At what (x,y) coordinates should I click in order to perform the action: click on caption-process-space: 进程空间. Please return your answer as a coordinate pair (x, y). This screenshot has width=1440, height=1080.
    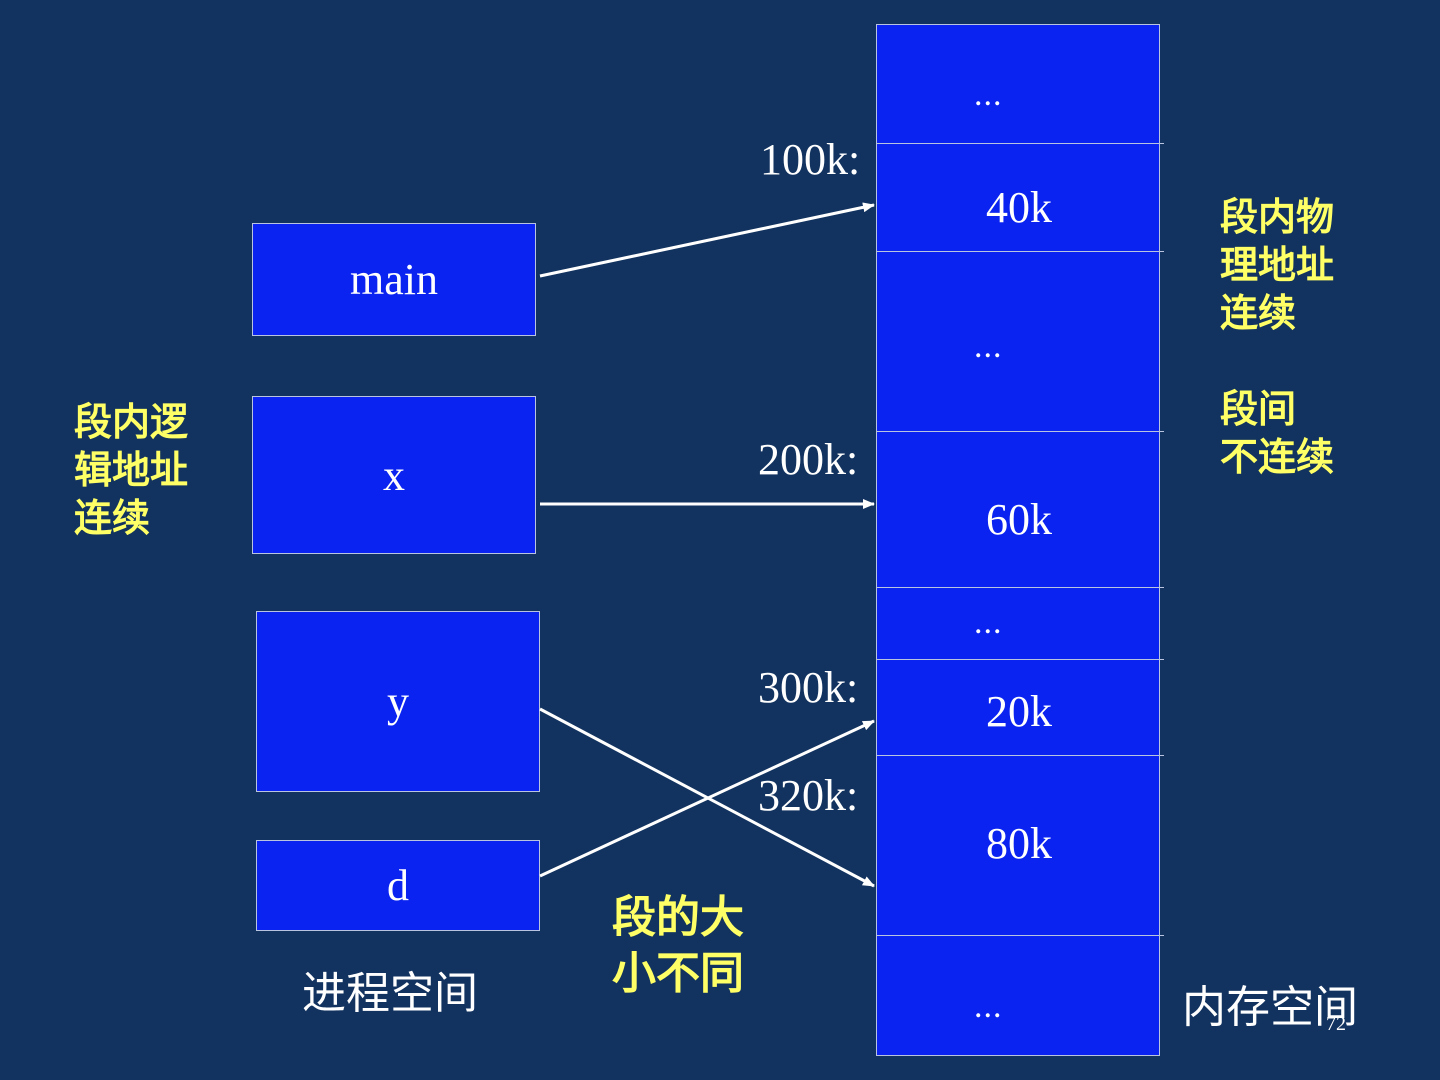
    Looking at the image, I should click on (390, 993).